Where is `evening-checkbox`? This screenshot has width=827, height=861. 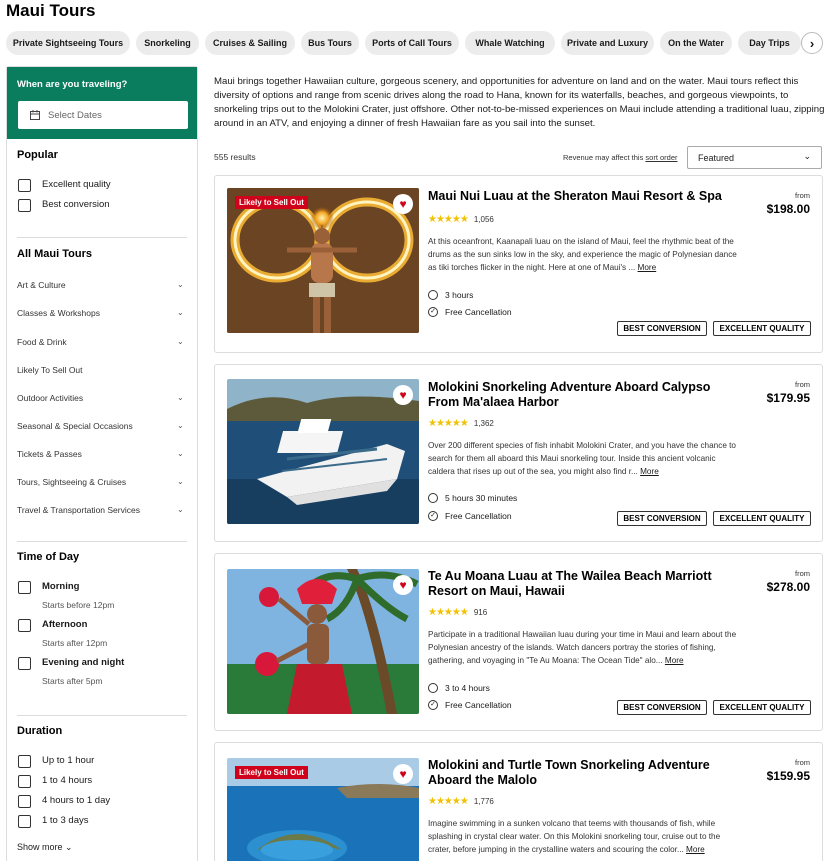
evening-checkbox is located at coordinates (24, 663).